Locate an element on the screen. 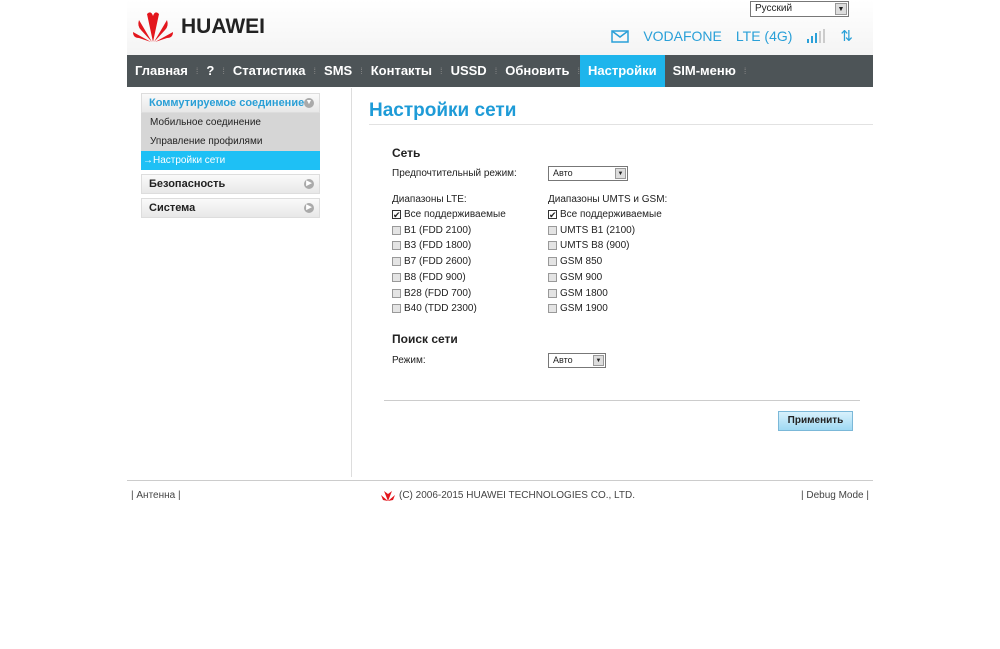 This screenshot has height=649, width=1000. separator is located at coordinates (622, 400).